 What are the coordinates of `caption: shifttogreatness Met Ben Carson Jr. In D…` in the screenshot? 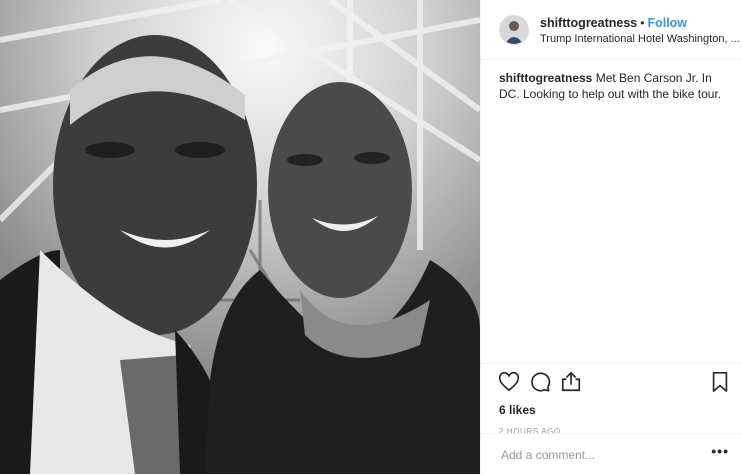 It's located at (611, 81).